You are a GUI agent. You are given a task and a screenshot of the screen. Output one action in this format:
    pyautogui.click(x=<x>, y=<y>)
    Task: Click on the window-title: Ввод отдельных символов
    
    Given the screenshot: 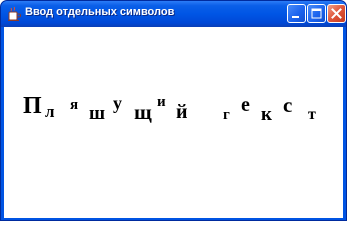 What is the action you would take?
    pyautogui.click(x=100, y=12)
    